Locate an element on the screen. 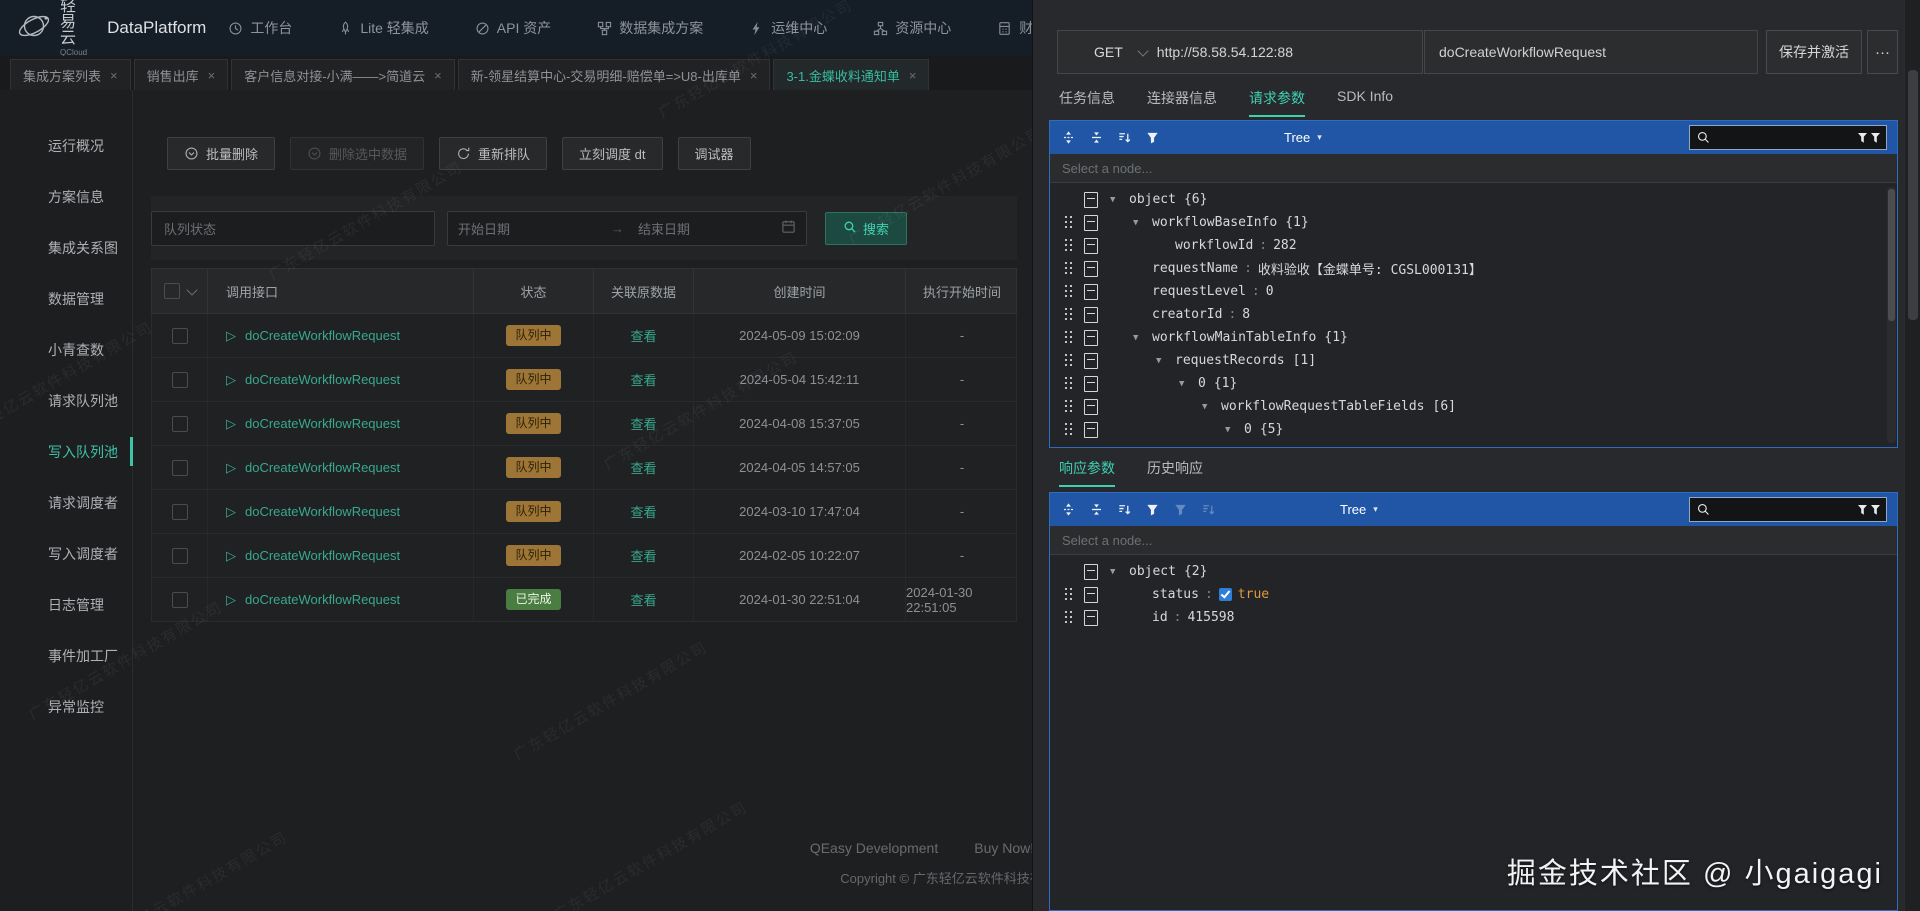  tree-scrollbar-thumb is located at coordinates (1891, 255).